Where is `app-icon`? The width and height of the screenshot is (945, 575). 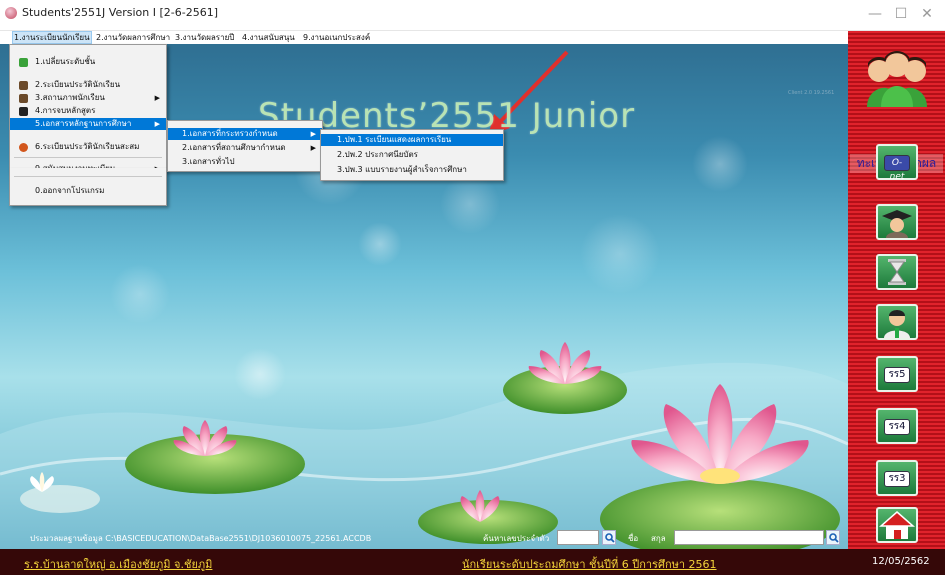
app-icon is located at coordinates (11, 13).